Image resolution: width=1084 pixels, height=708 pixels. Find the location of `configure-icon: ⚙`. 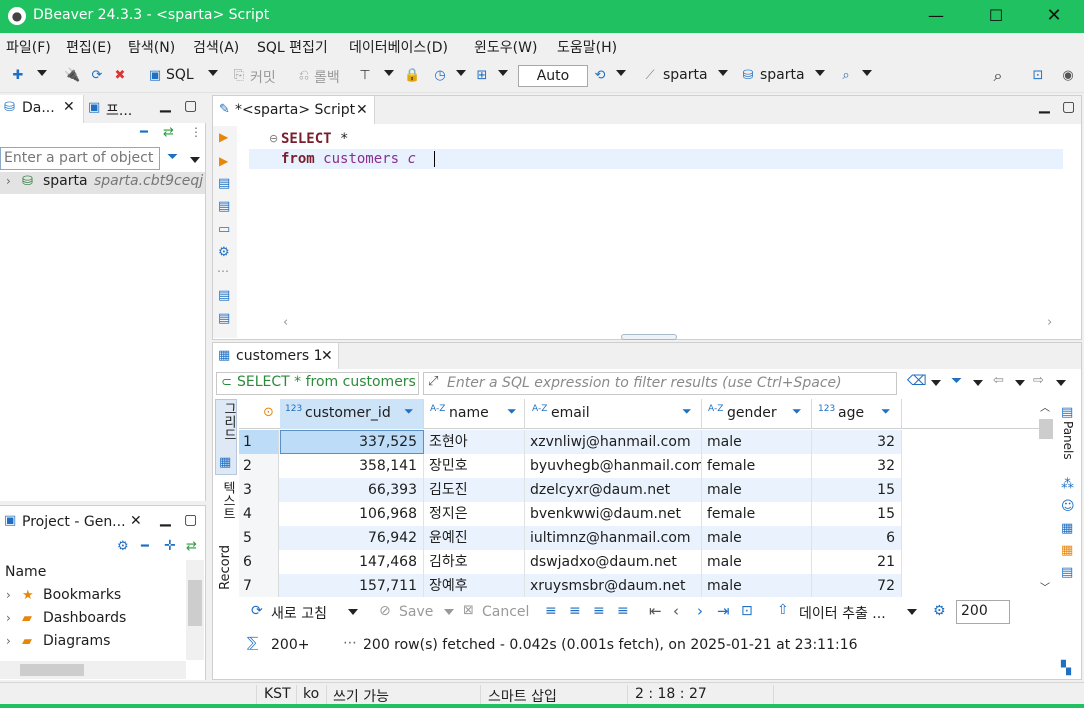

configure-icon: ⚙ is located at coordinates (123, 546).